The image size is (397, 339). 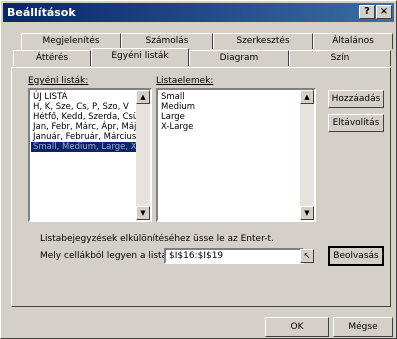 I want to click on list-item-selected: Small, Medium, Large, X, so click(x=84, y=147).